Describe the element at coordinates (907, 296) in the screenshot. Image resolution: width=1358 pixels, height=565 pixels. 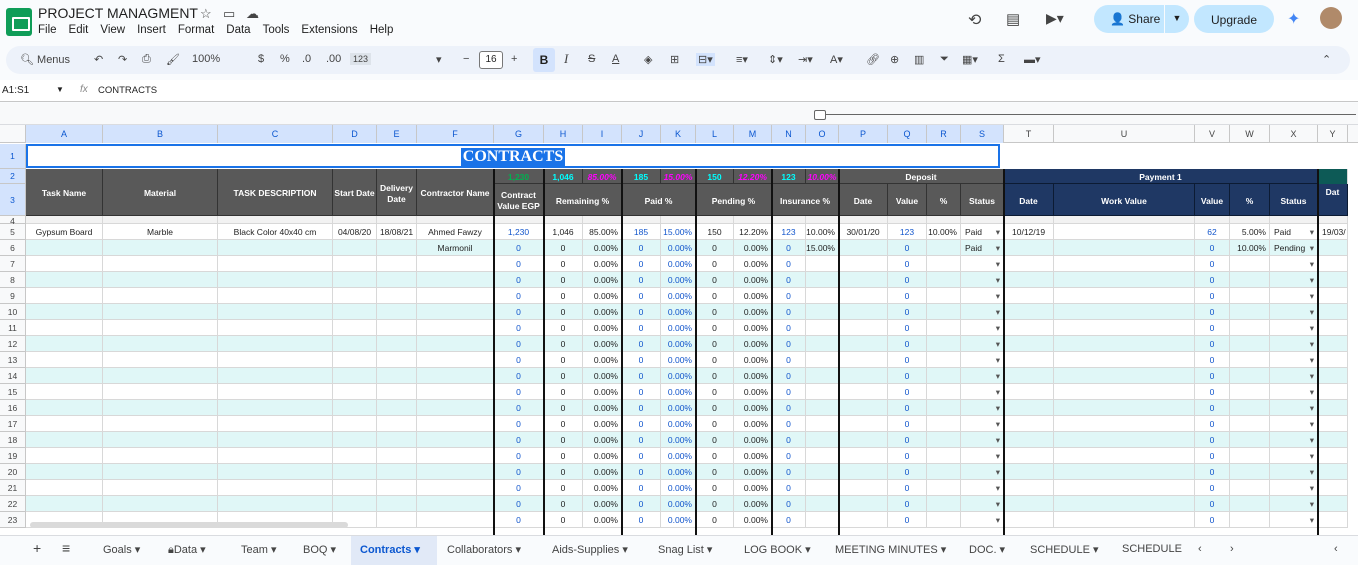
I see `cell-Q9: 0` at that location.